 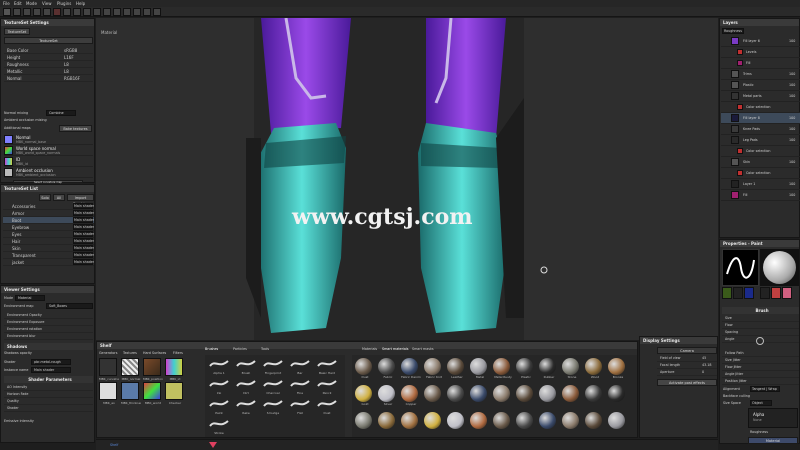 I want to click on tab-hard-surfaces: Hard Surfaces, so click(x=154, y=353).